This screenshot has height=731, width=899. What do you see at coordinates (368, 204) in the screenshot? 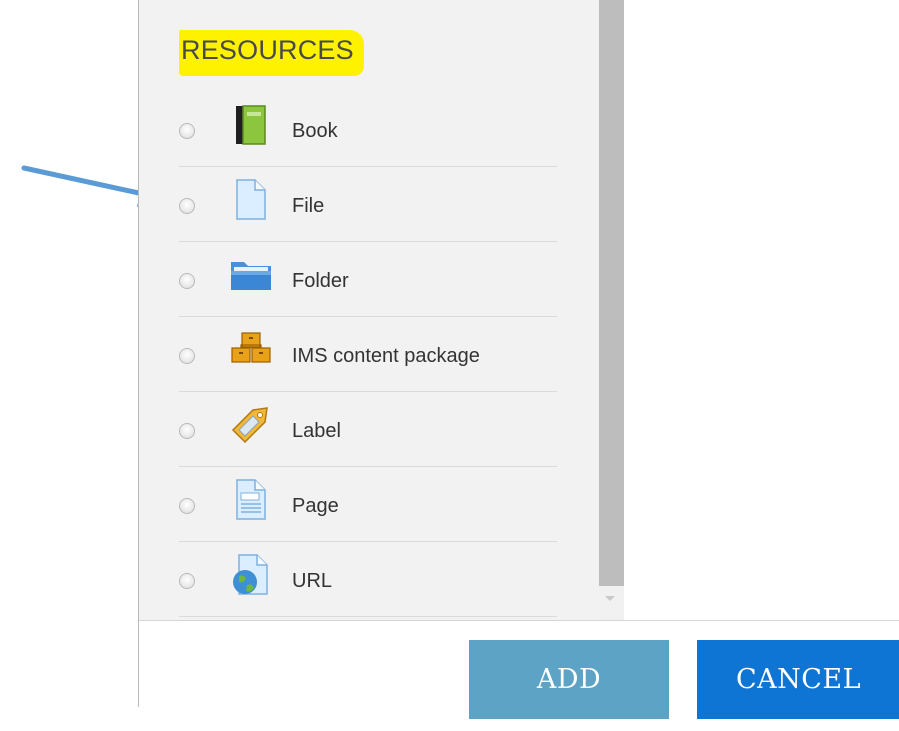
I see `option-file: File` at bounding box center [368, 204].